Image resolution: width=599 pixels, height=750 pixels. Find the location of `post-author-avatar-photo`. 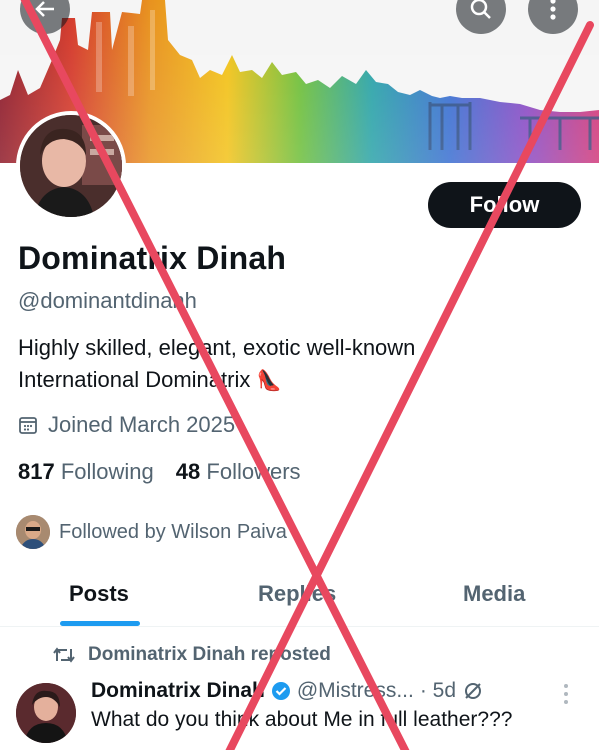

post-author-avatar-photo is located at coordinates (46, 713).